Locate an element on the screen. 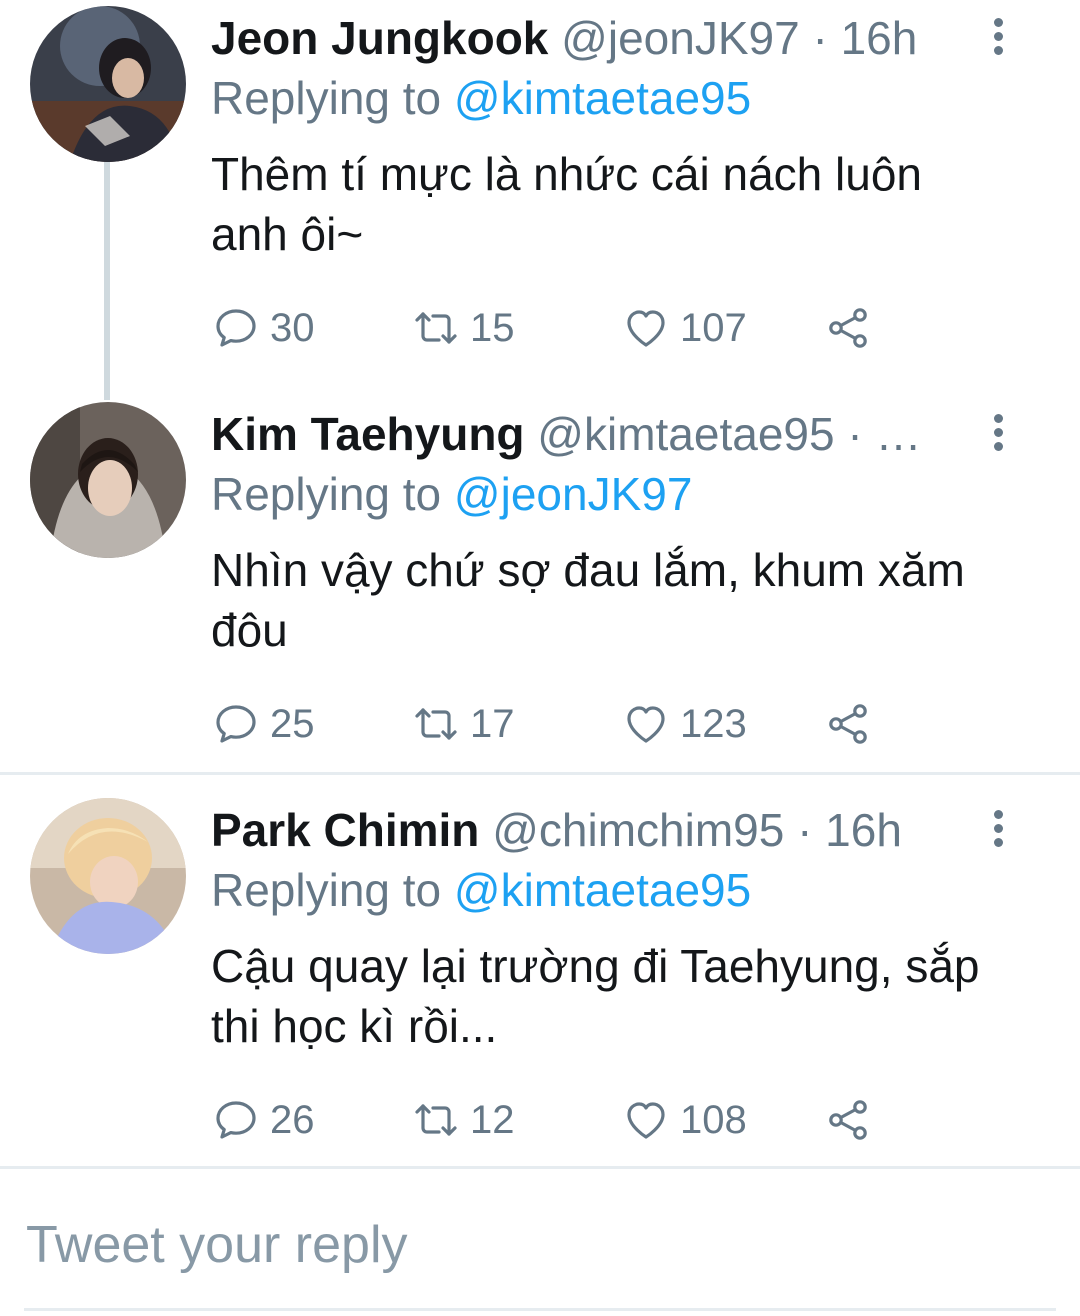 The width and height of the screenshot is (1080, 1316). reply-count: 25 is located at coordinates (292, 723).